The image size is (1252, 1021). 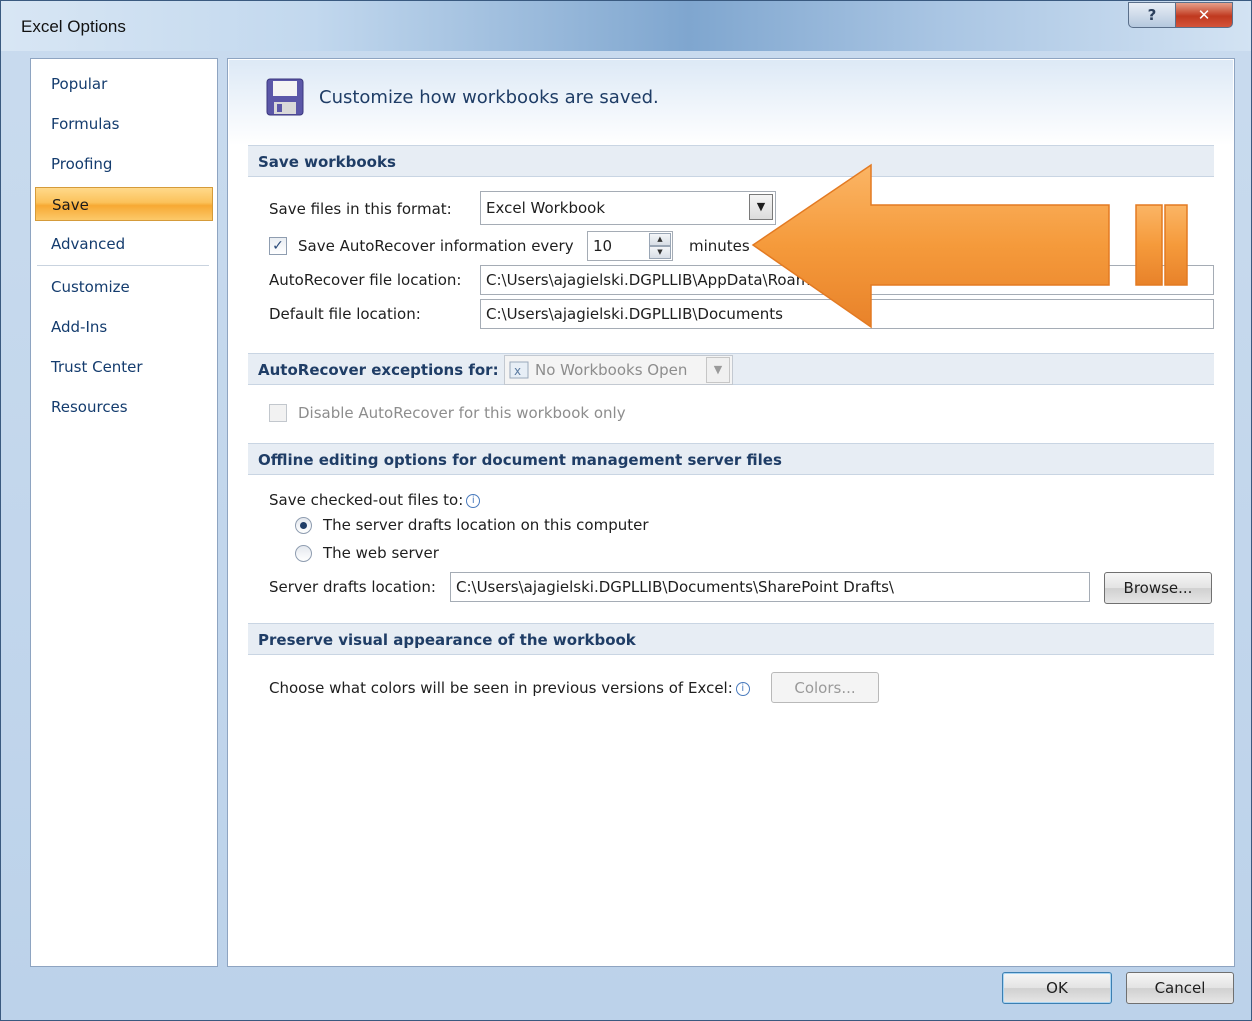 I want to click on autorecover-workbook-dropdown: x No Workbooks Open ▼, so click(x=618, y=370).